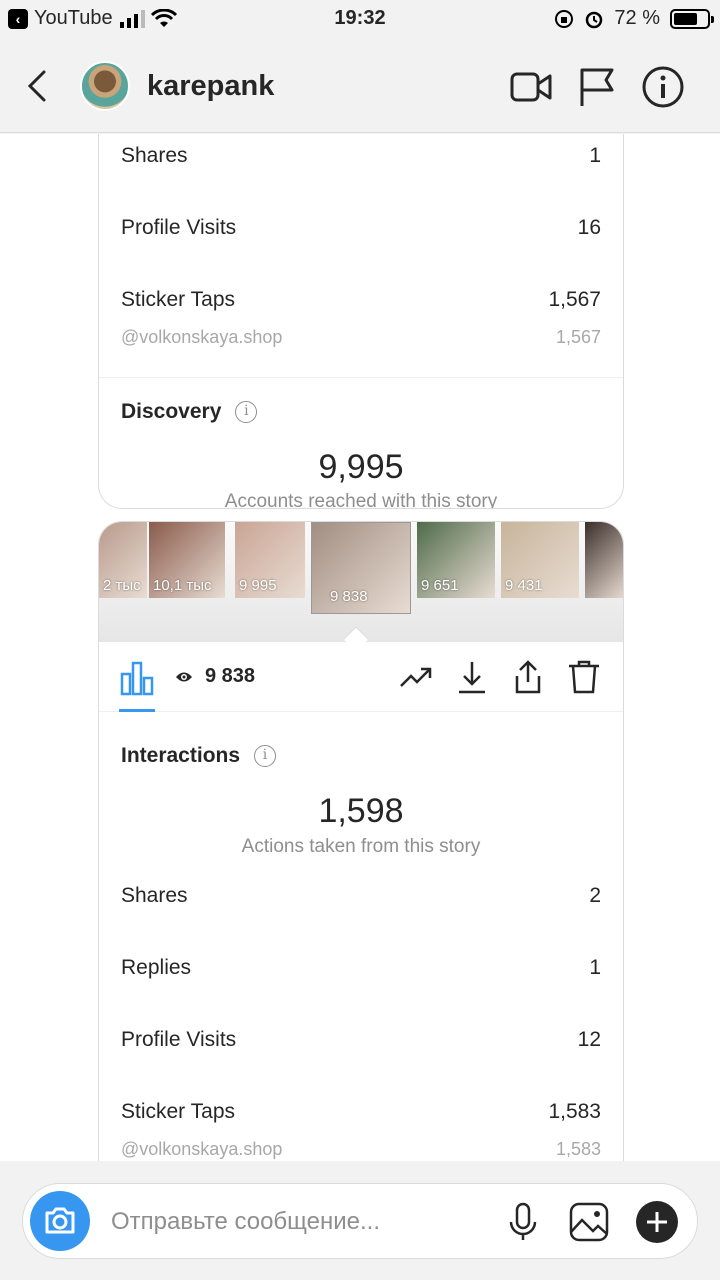 The height and width of the screenshot is (1280, 720). I want to click on stat-row-shares: Shares 2, so click(361, 899).